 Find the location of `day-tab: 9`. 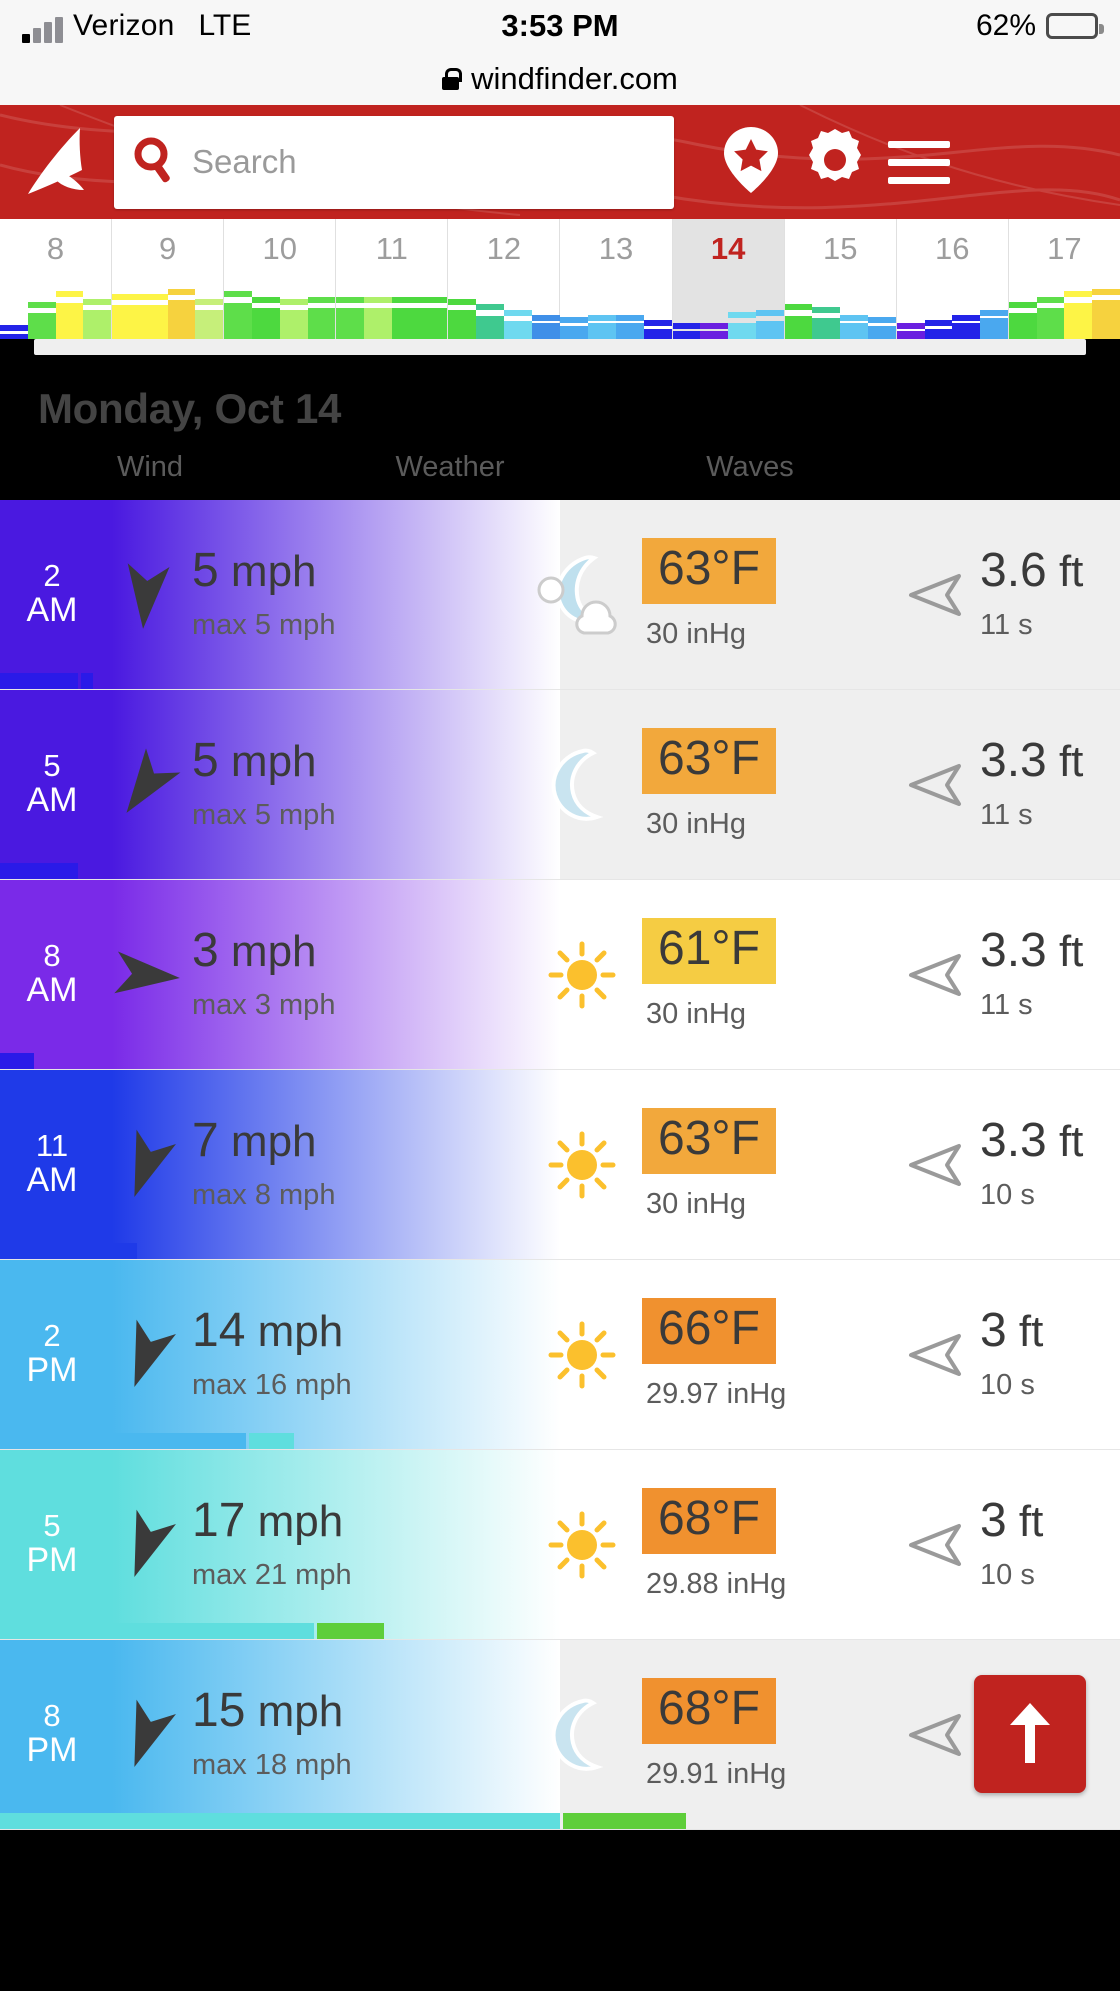

day-tab: 9 is located at coordinates (168, 249).